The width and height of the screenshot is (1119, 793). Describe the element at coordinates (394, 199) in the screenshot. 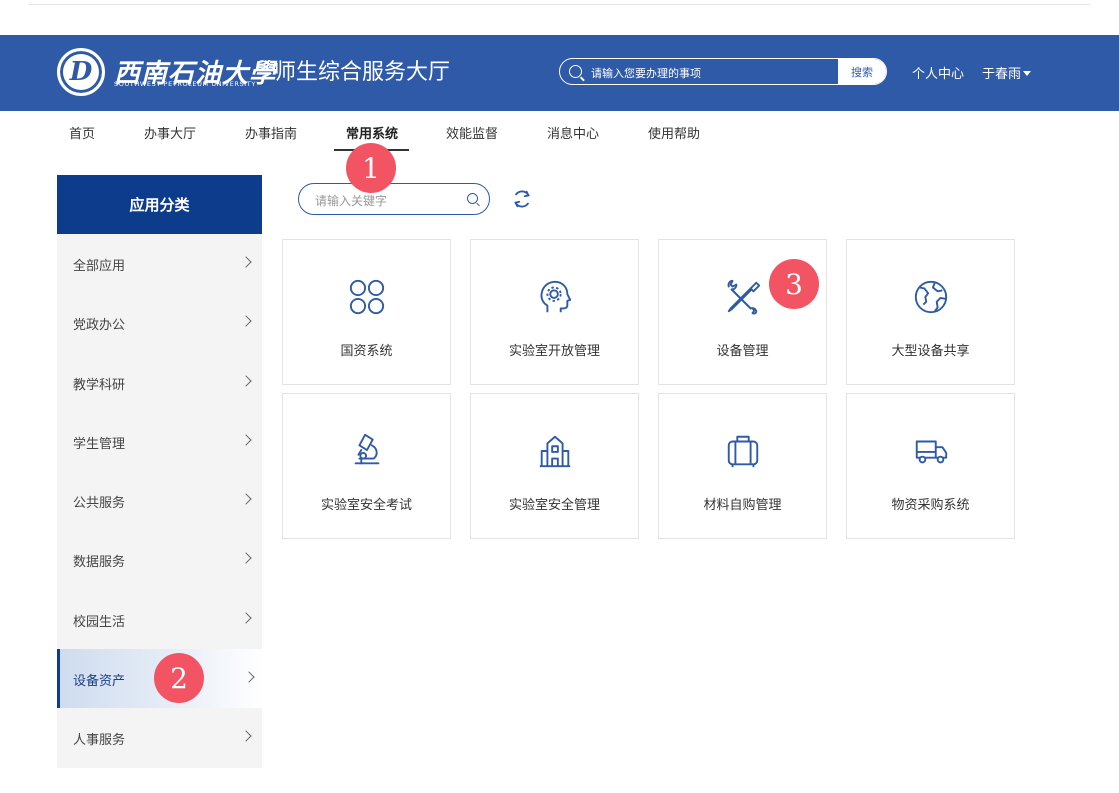

I see `keyword-search-box: 请输入关键字` at that location.